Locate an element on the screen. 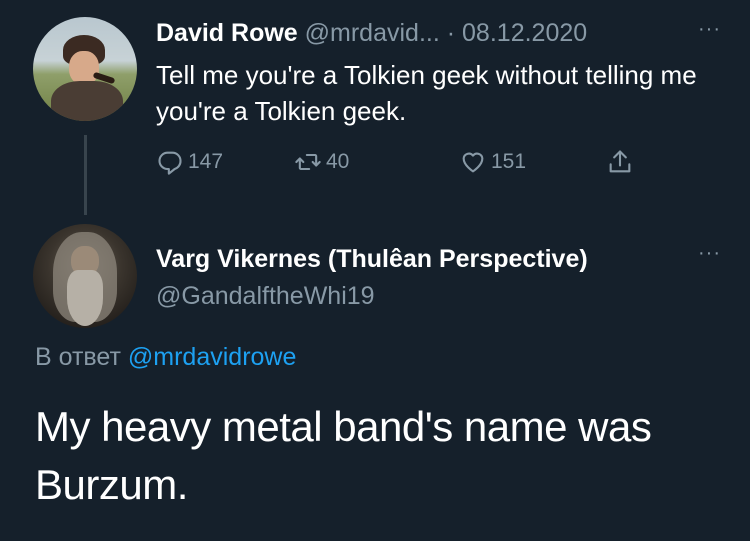  like-button: 151 is located at coordinates (492, 162).